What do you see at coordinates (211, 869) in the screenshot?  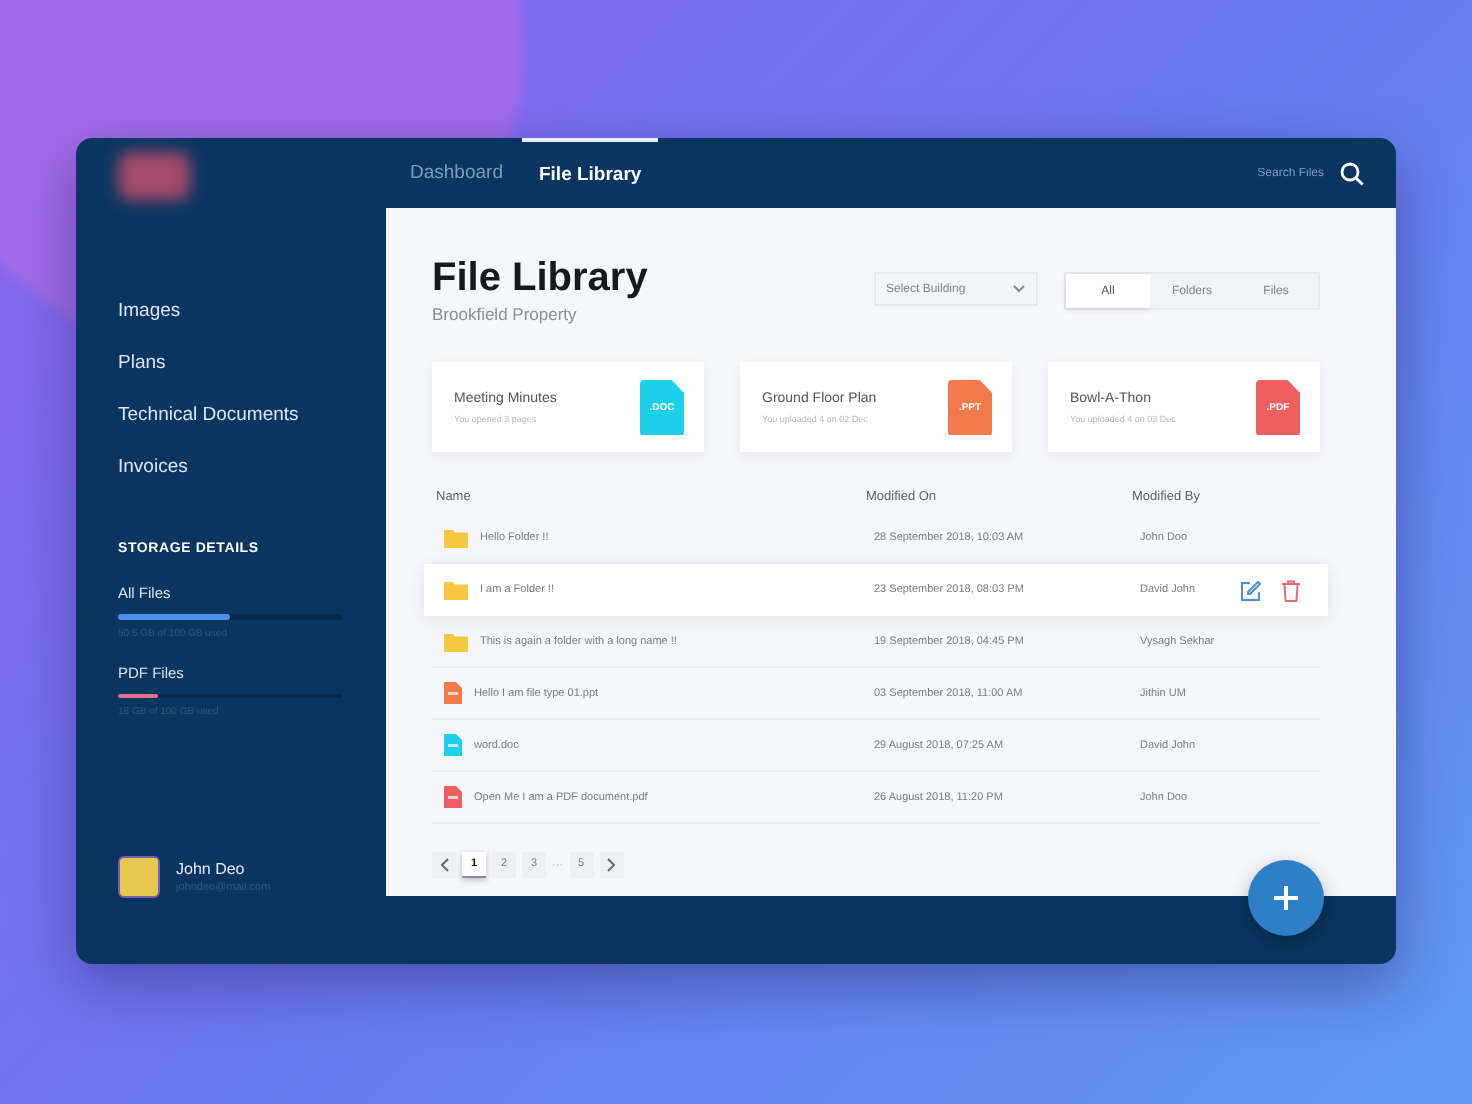 I see `user-name: John Deo` at bounding box center [211, 869].